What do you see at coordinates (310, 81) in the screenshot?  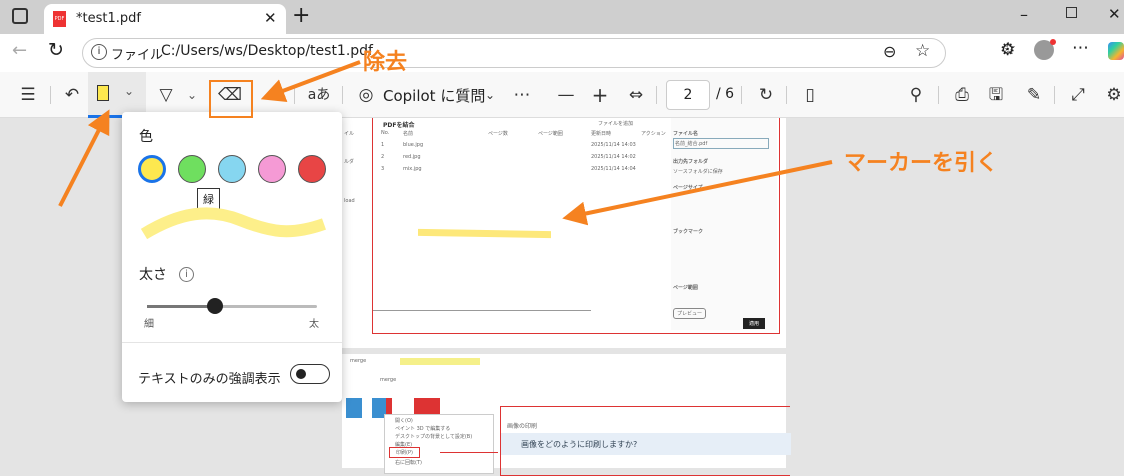 I see `eraser-arrow` at bounding box center [310, 81].